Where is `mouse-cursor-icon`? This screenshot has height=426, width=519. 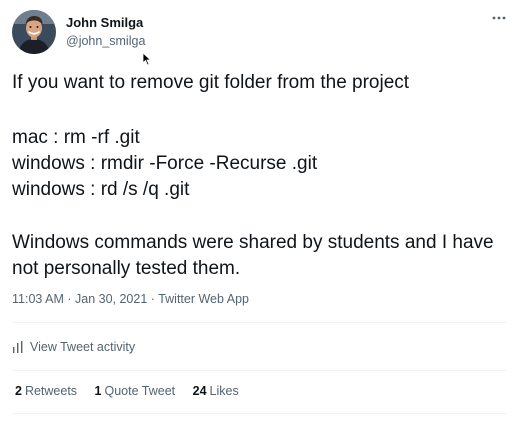
mouse-cursor-icon is located at coordinates (147, 59).